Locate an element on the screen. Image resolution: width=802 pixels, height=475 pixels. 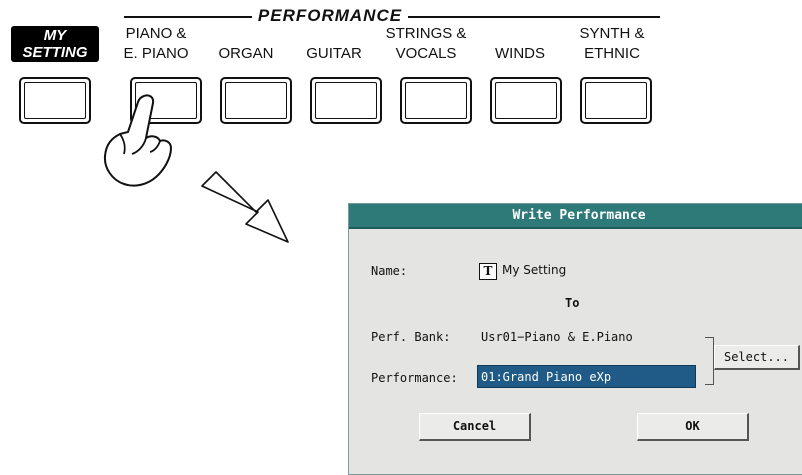
category-label-guitar: GUITAR is located at coordinates (334, 54).